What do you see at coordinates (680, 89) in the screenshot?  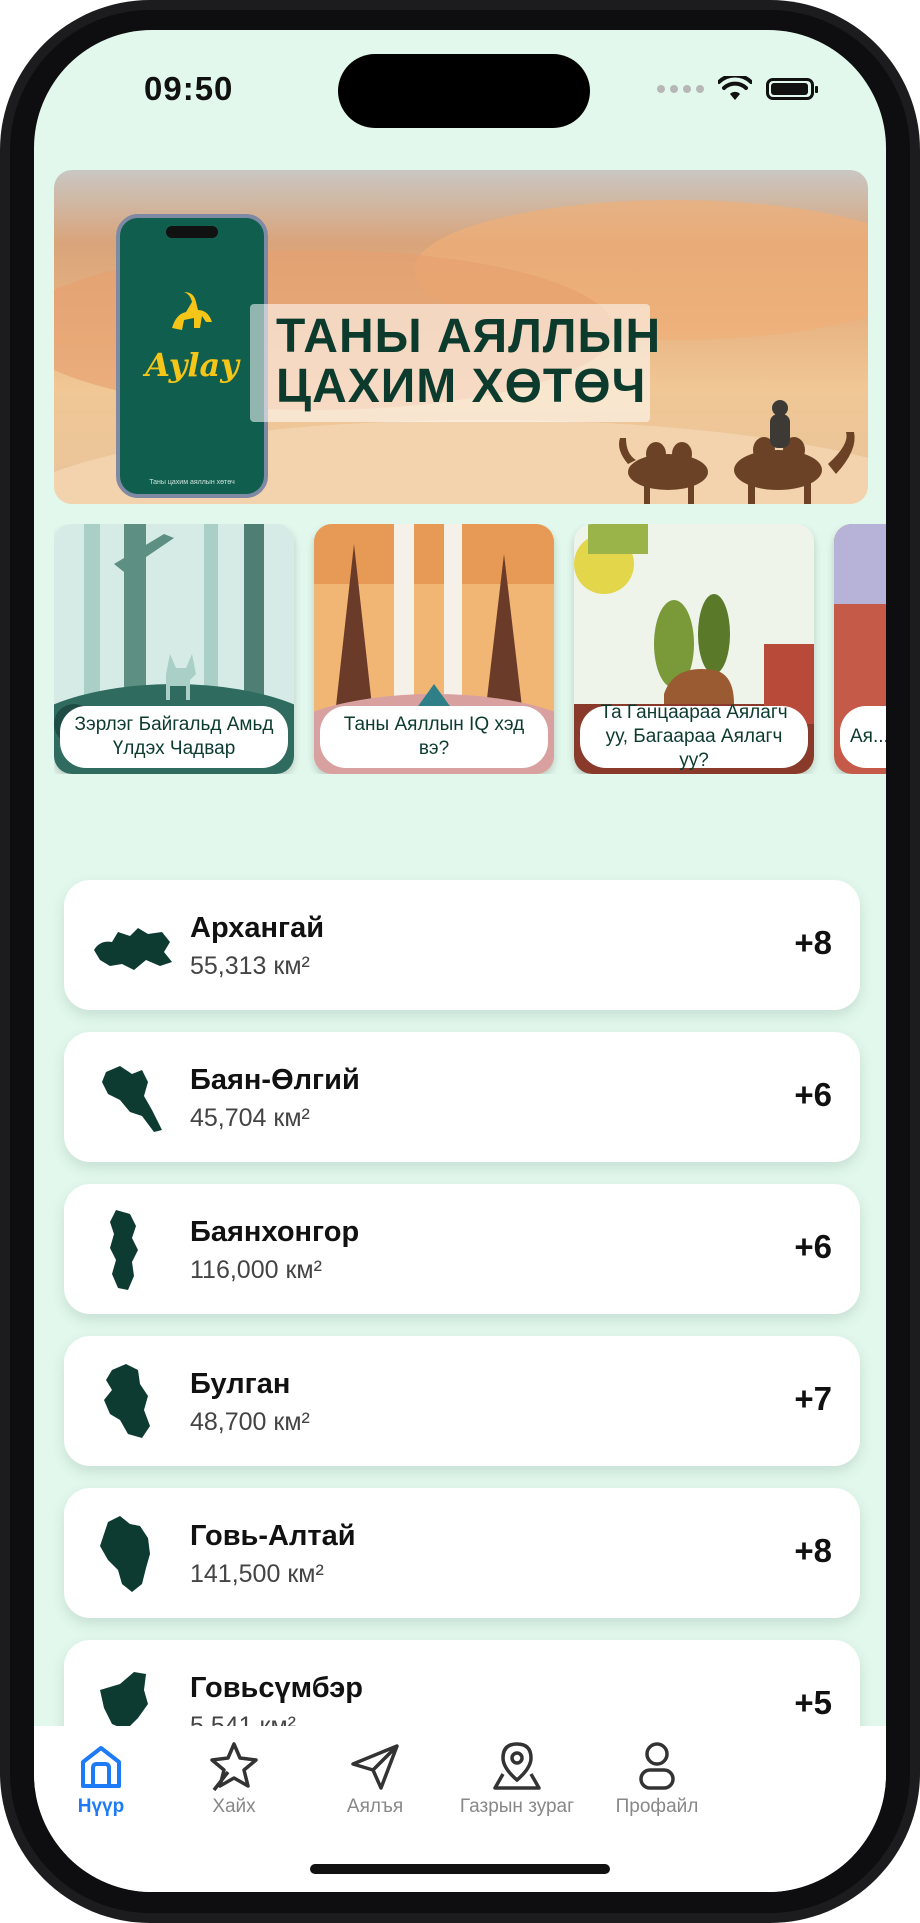 I see `signal-dots-icon` at bounding box center [680, 89].